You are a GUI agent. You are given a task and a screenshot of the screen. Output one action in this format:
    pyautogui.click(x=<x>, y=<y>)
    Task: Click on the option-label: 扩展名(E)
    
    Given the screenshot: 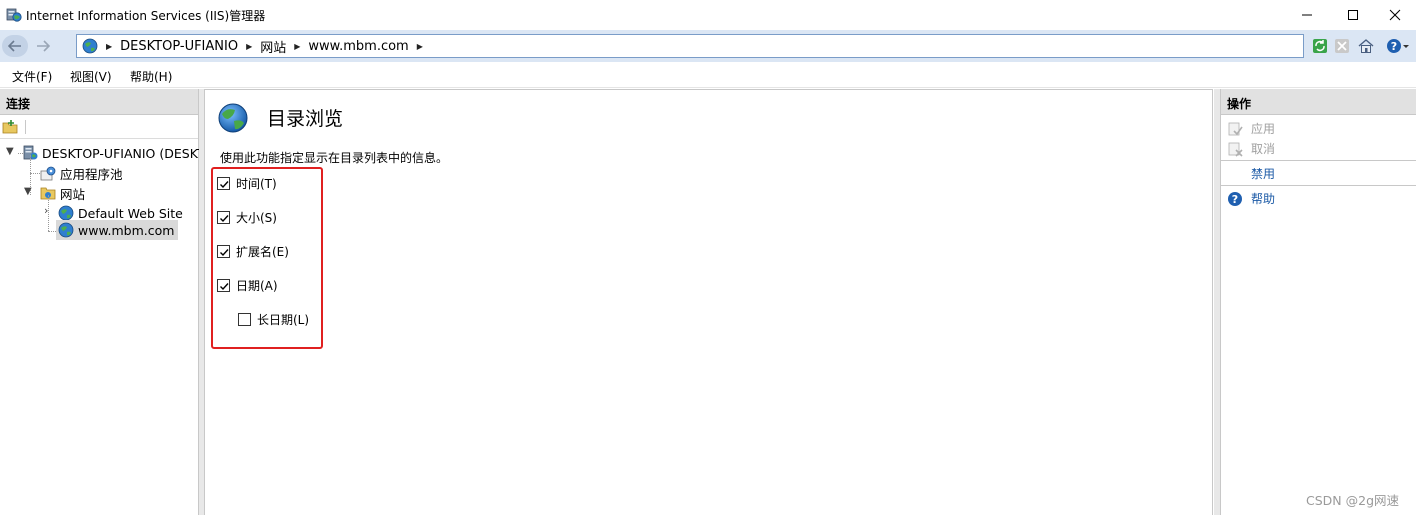 What is the action you would take?
    pyautogui.click(x=262, y=252)
    